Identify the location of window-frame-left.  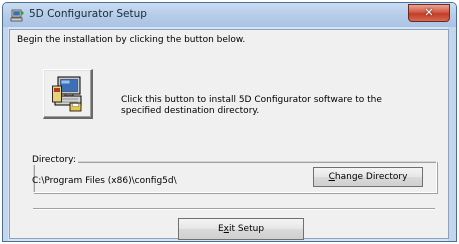
(5, 134).